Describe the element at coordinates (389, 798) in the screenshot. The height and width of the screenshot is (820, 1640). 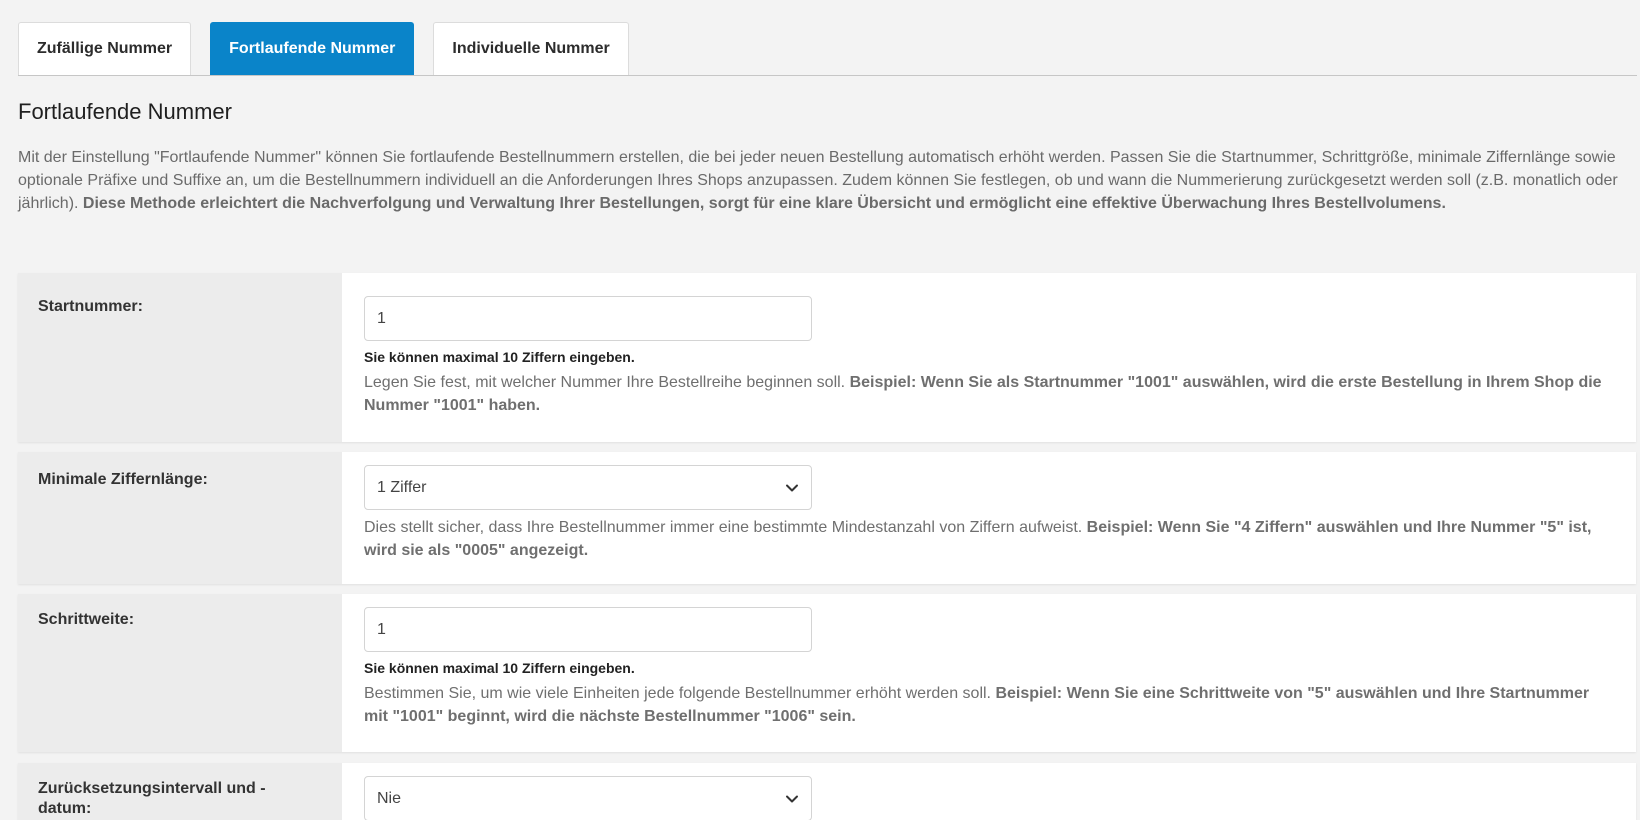
I see `reset-interval-selected: Nie` at that location.